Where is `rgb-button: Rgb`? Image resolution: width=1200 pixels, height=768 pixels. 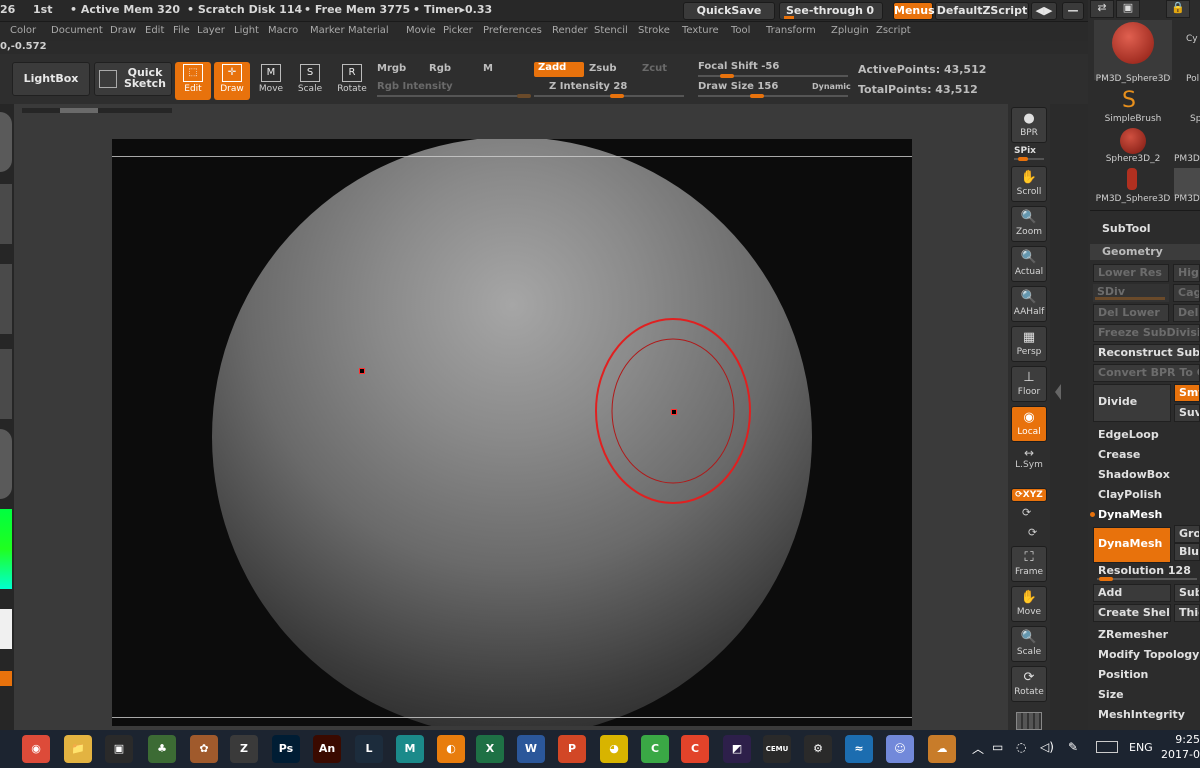
rgb-button: Rgb is located at coordinates (440, 68).